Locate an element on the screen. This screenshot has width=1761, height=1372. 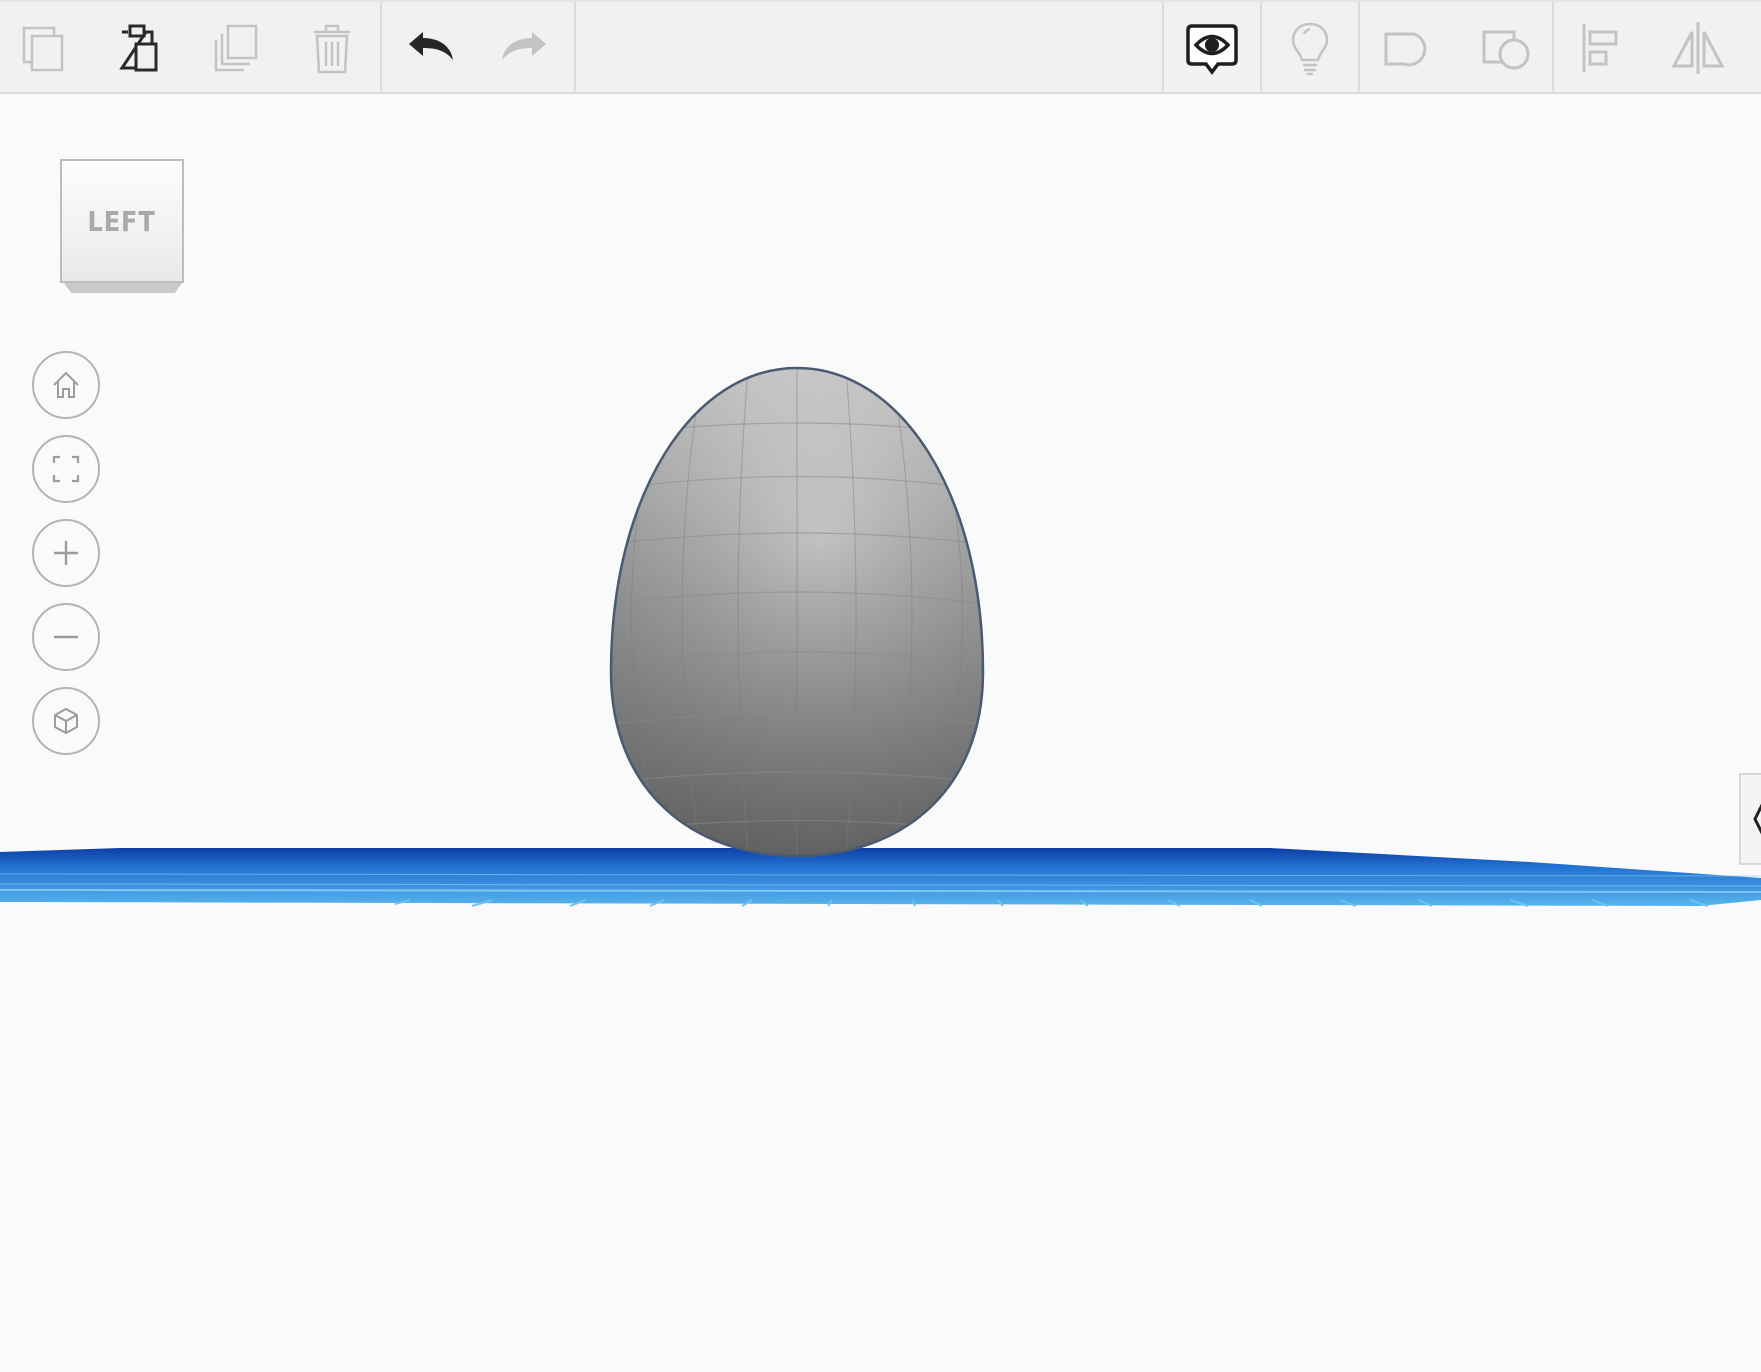
eye-comment-icon is located at coordinates (1212, 49).